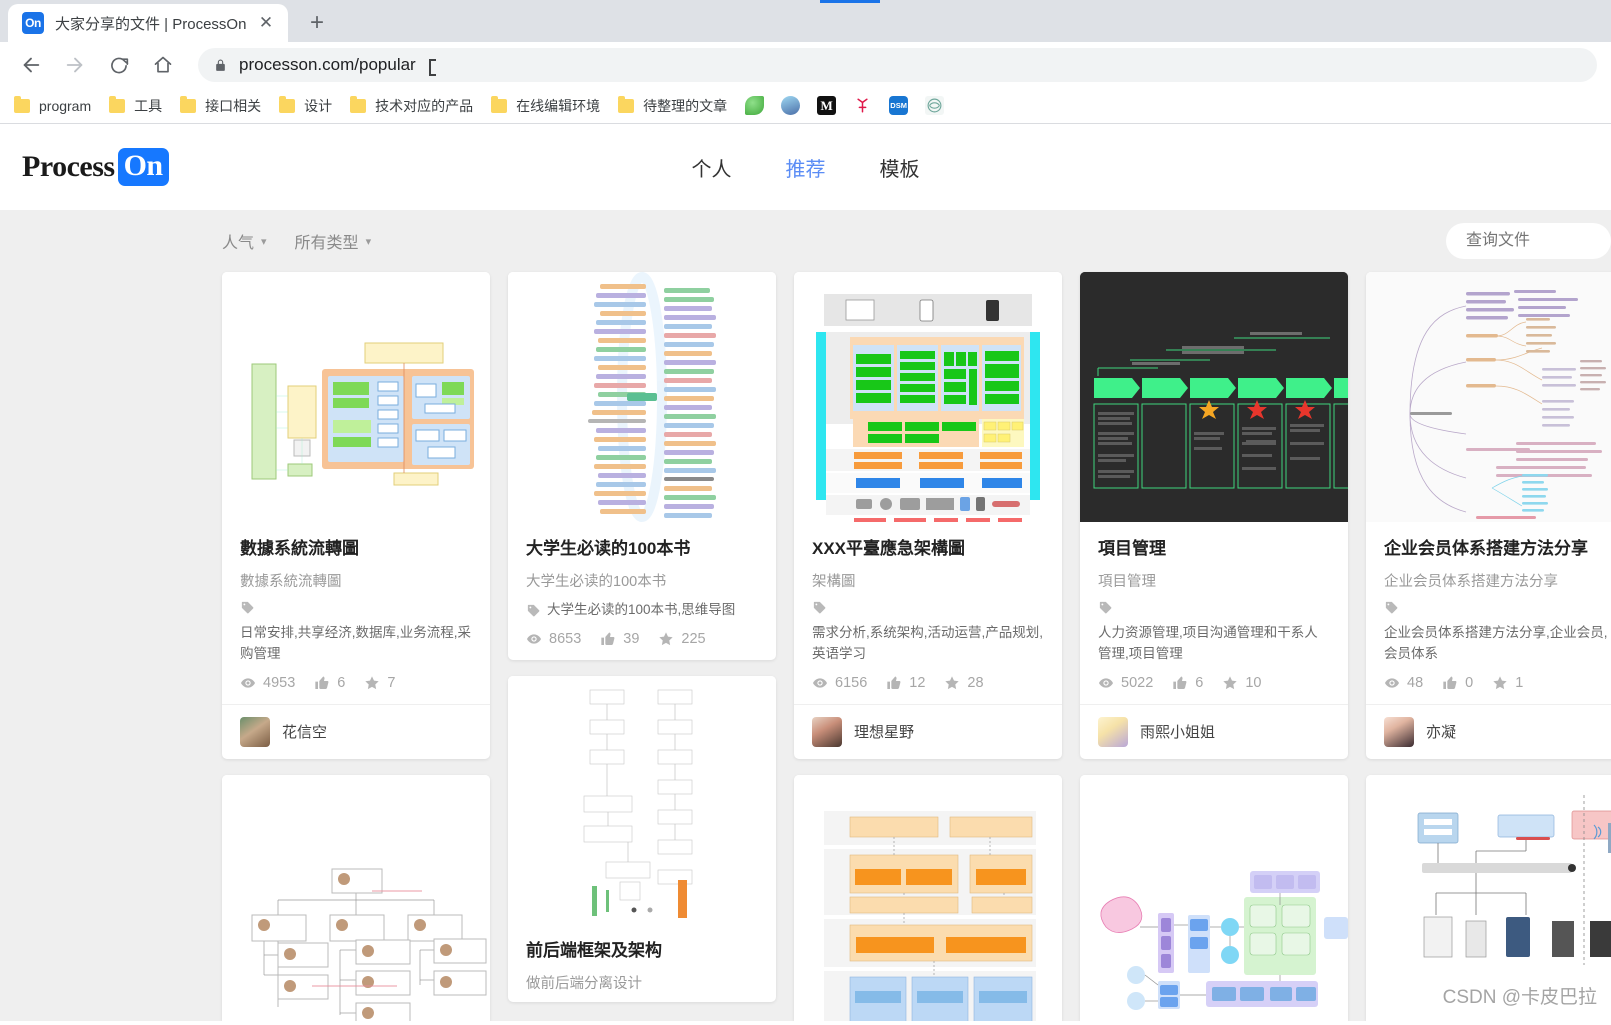 The width and height of the screenshot is (1611, 1025). I want to click on search-input, so click(1528, 241).